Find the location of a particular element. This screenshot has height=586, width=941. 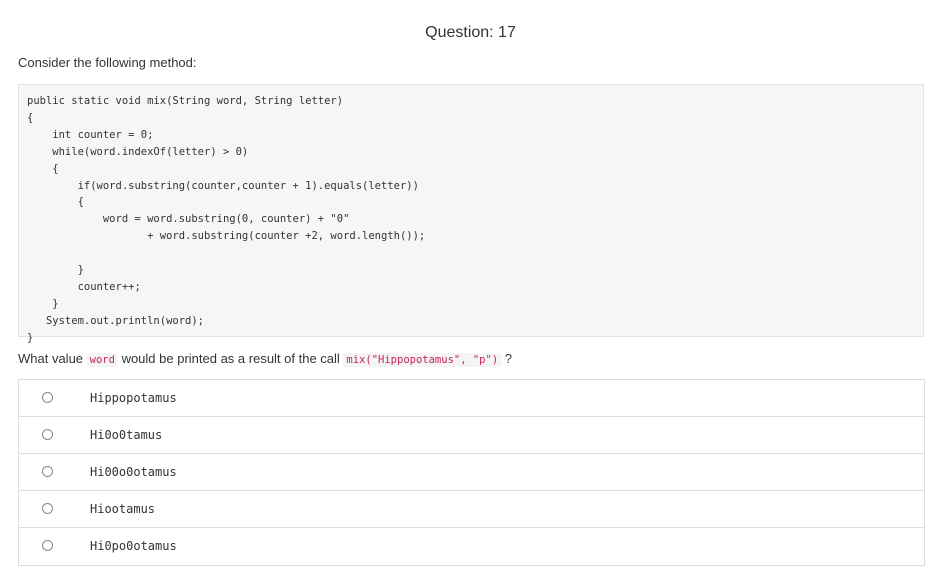

answer-choice: Hi0po0otamus is located at coordinates (471, 546).